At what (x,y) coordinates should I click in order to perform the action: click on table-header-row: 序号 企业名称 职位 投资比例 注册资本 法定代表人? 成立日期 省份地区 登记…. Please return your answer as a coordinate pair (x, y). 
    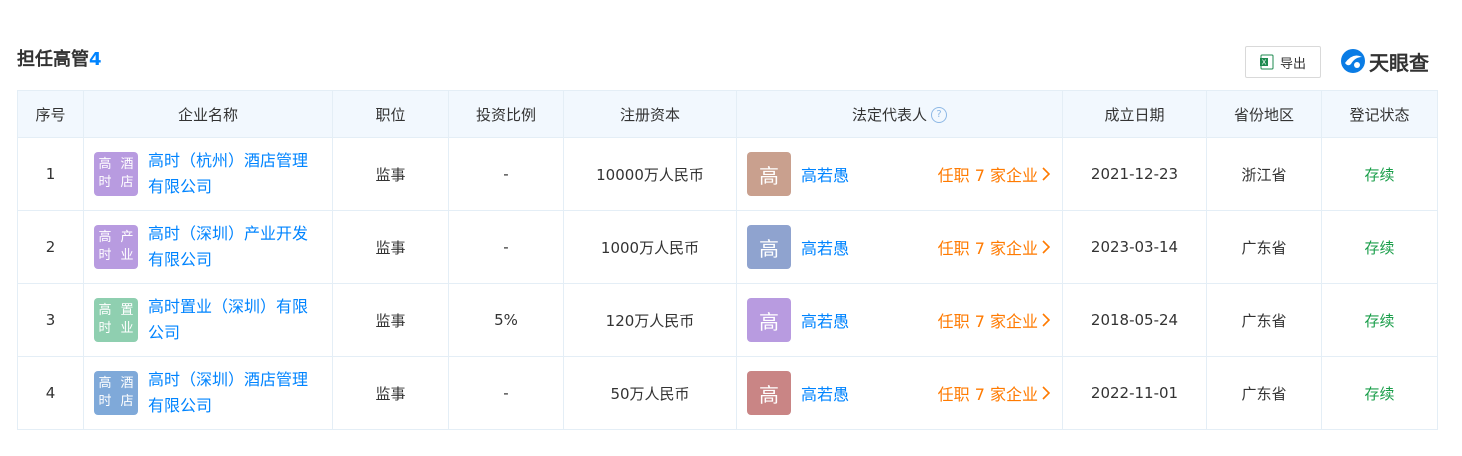
    Looking at the image, I should click on (727, 114).